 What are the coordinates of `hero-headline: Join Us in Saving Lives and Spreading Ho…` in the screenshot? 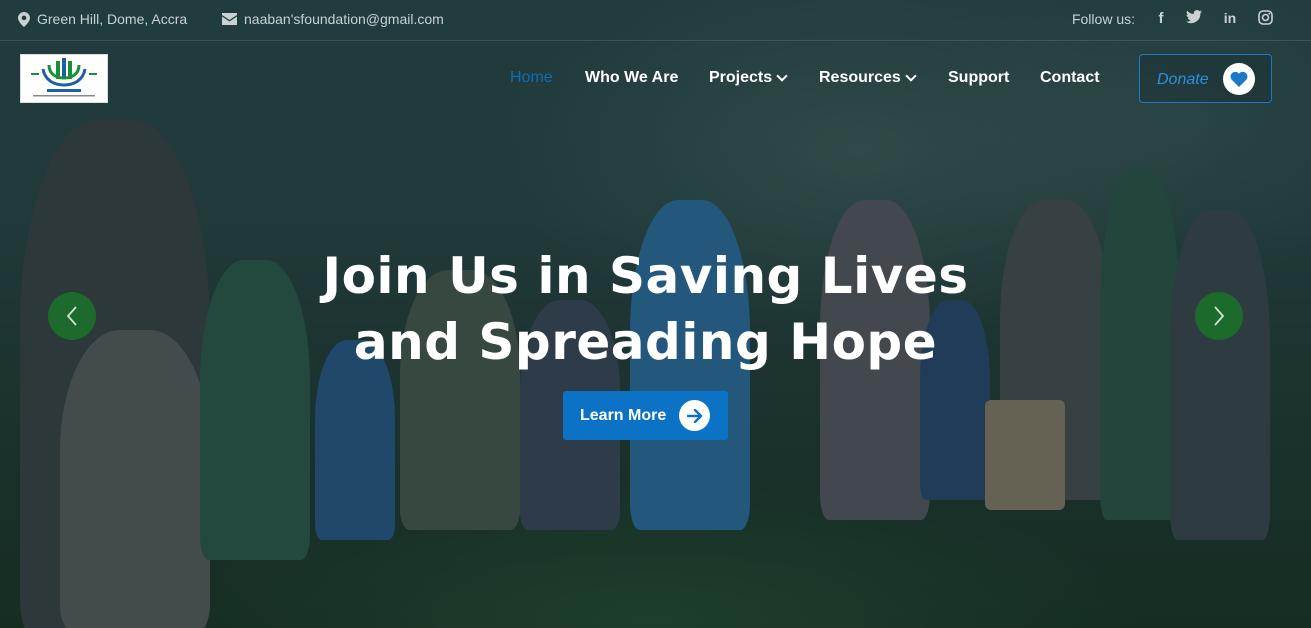 It's located at (645, 309).